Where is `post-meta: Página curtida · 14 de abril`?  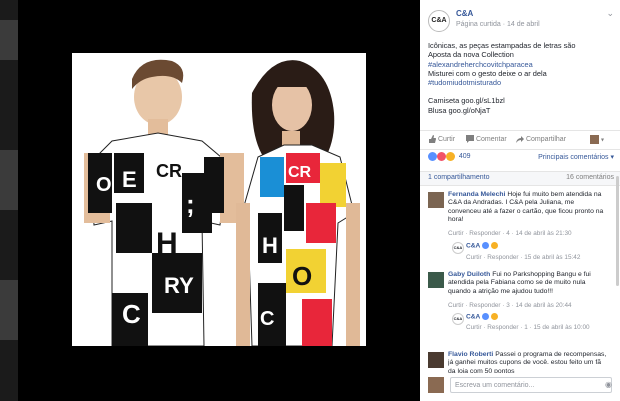 post-meta: Página curtida · 14 de abril is located at coordinates (498, 24).